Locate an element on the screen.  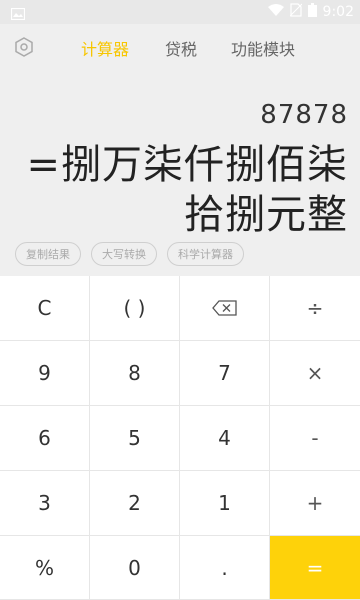
action-pills: 复制结果 大写转换 科学计算器 is located at coordinates (129, 254).